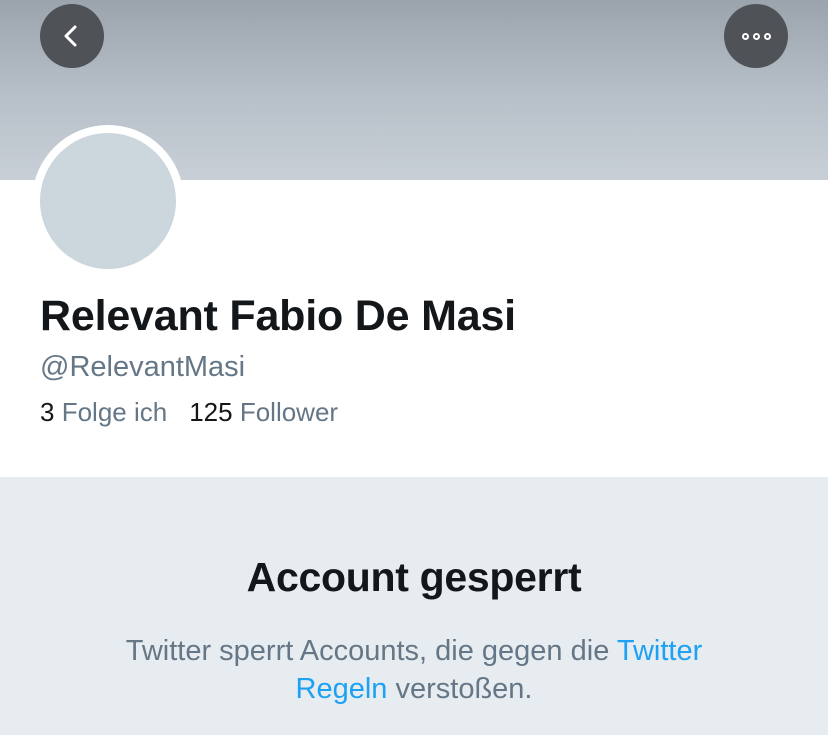  I want to click on chevron-left-icon, so click(70, 36).